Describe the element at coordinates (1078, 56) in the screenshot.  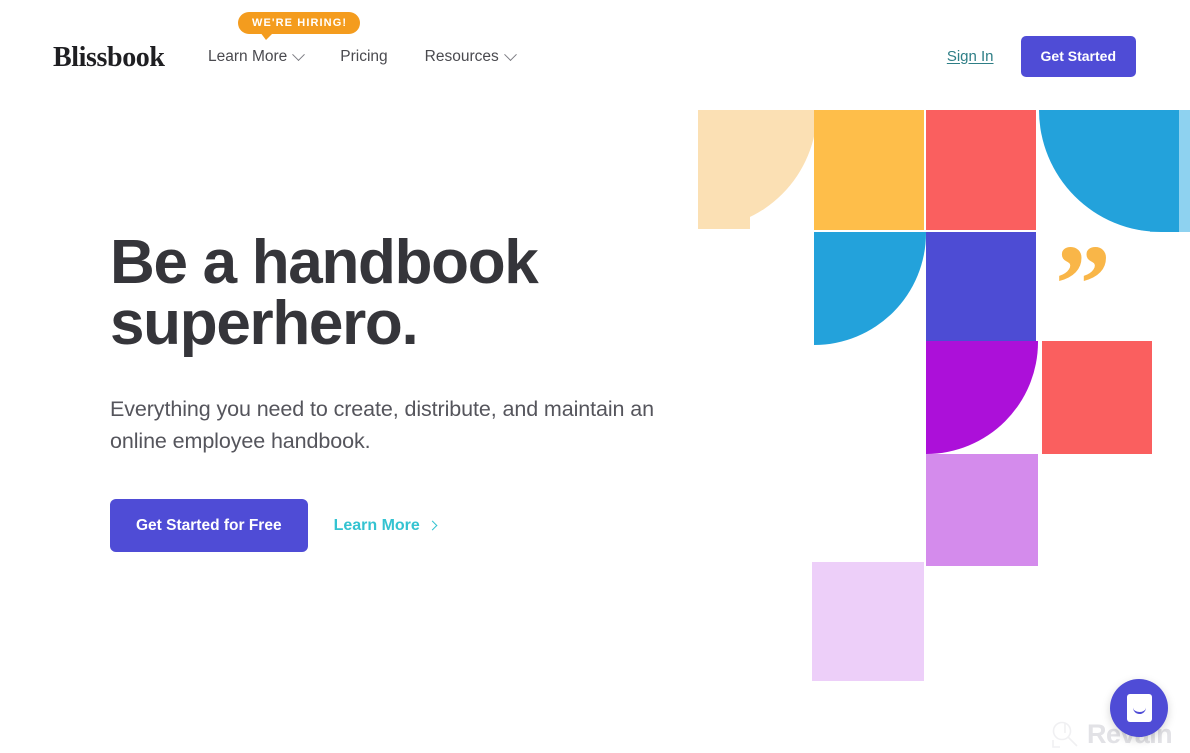
I see `get-started-button: Get Started` at that location.